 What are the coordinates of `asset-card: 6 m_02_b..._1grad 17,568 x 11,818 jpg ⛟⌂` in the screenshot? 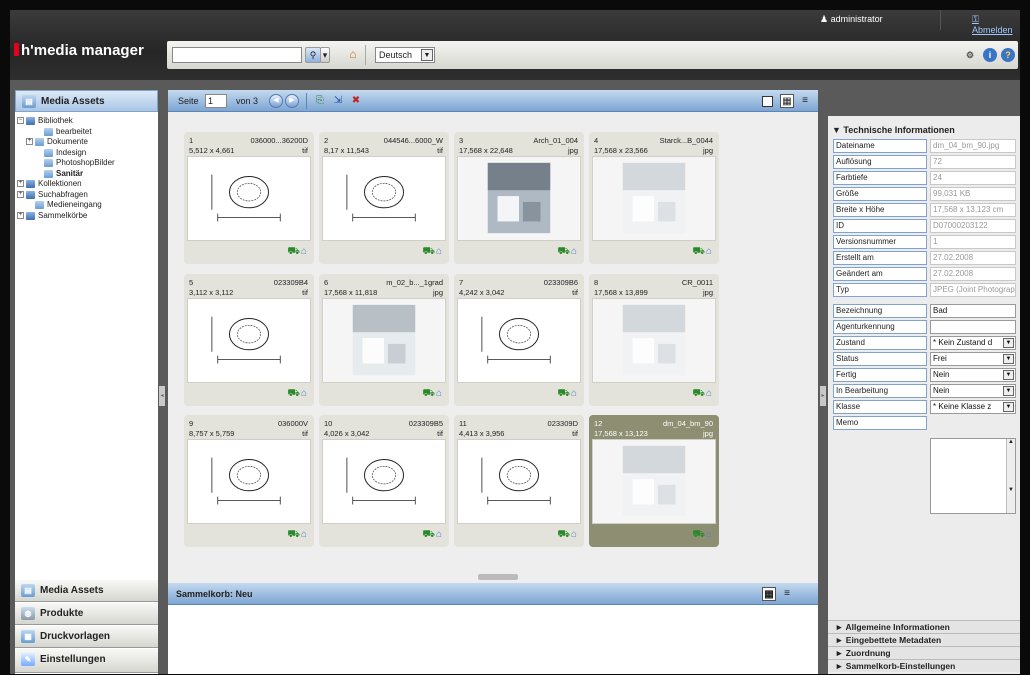 It's located at (384, 340).